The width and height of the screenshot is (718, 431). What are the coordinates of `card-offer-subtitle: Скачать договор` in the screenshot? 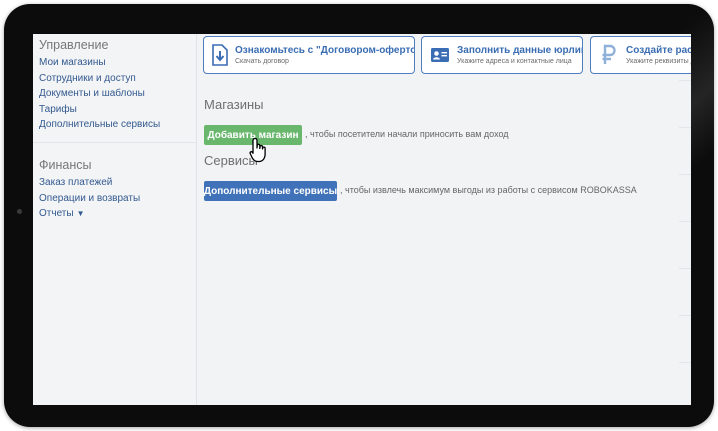 It's located at (262, 61).